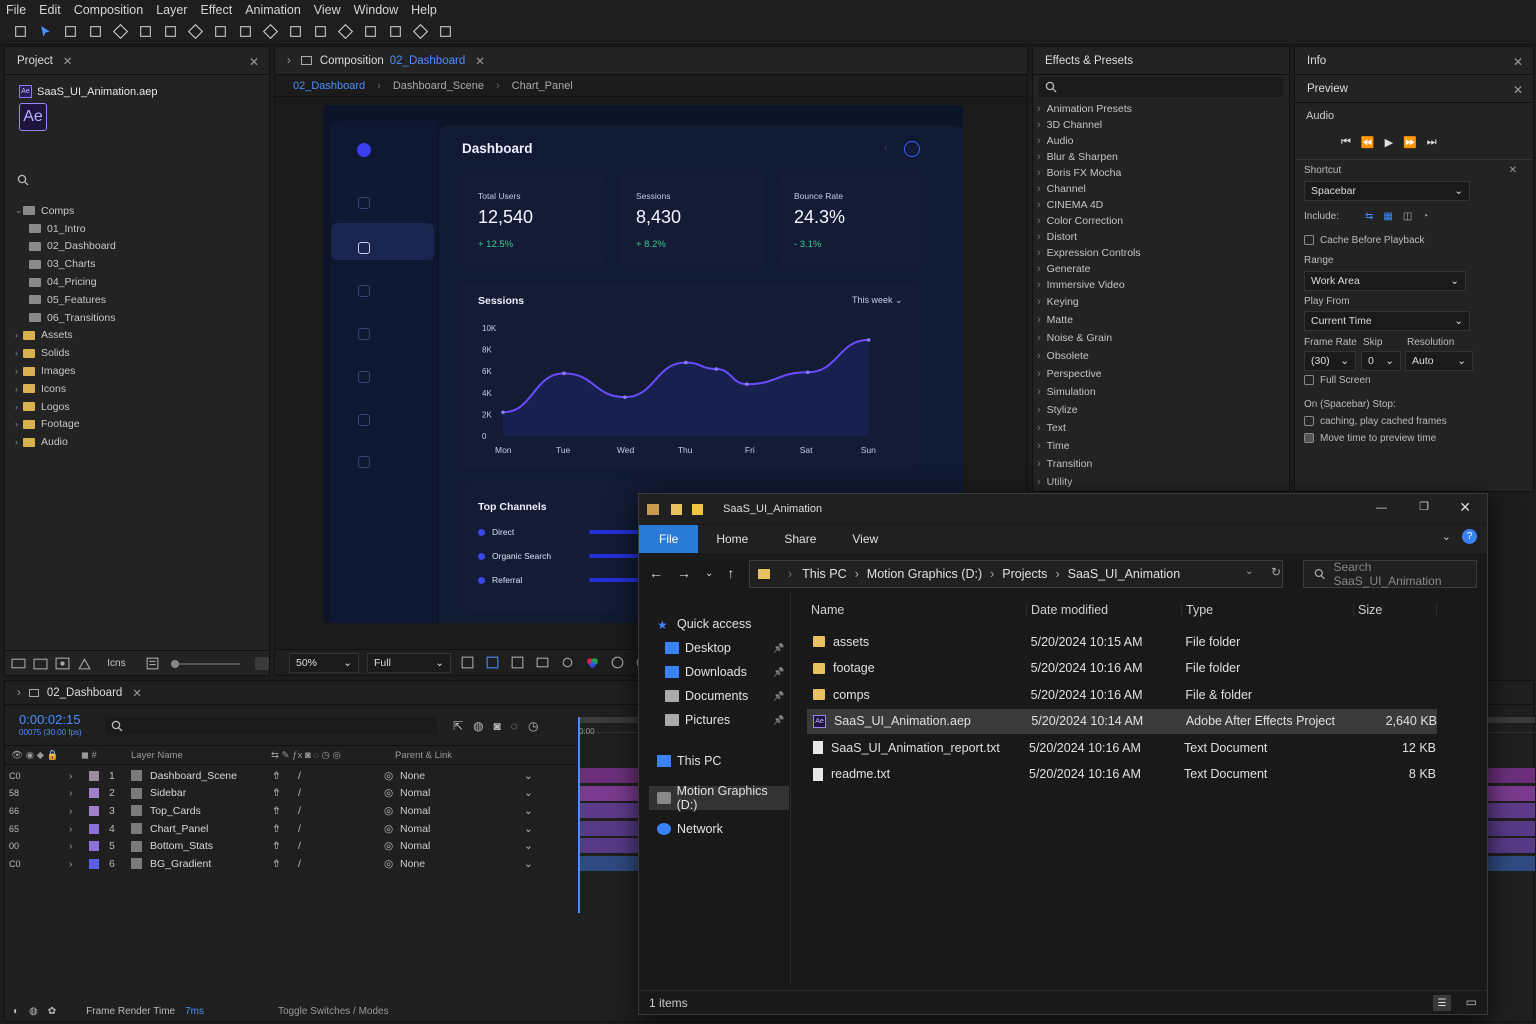  I want to click on resolution-select: Auto ⌄, so click(1439, 361).